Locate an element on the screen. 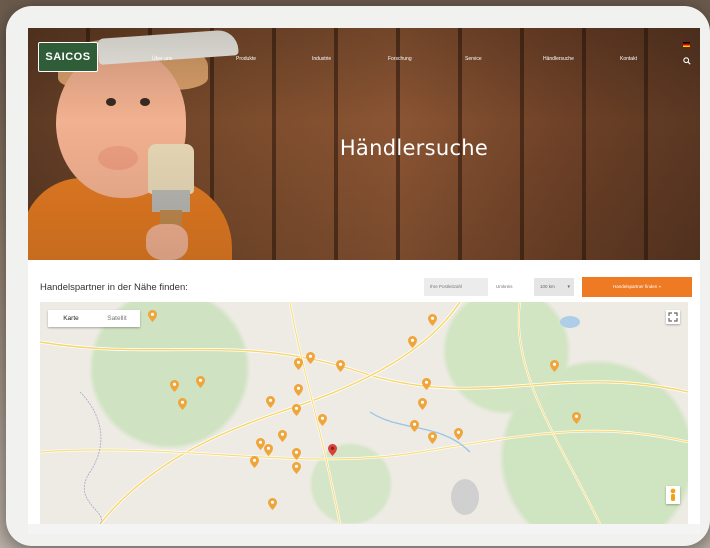 The width and height of the screenshot is (710, 548). map-type-satellit: Satellit is located at coordinates (117, 318).